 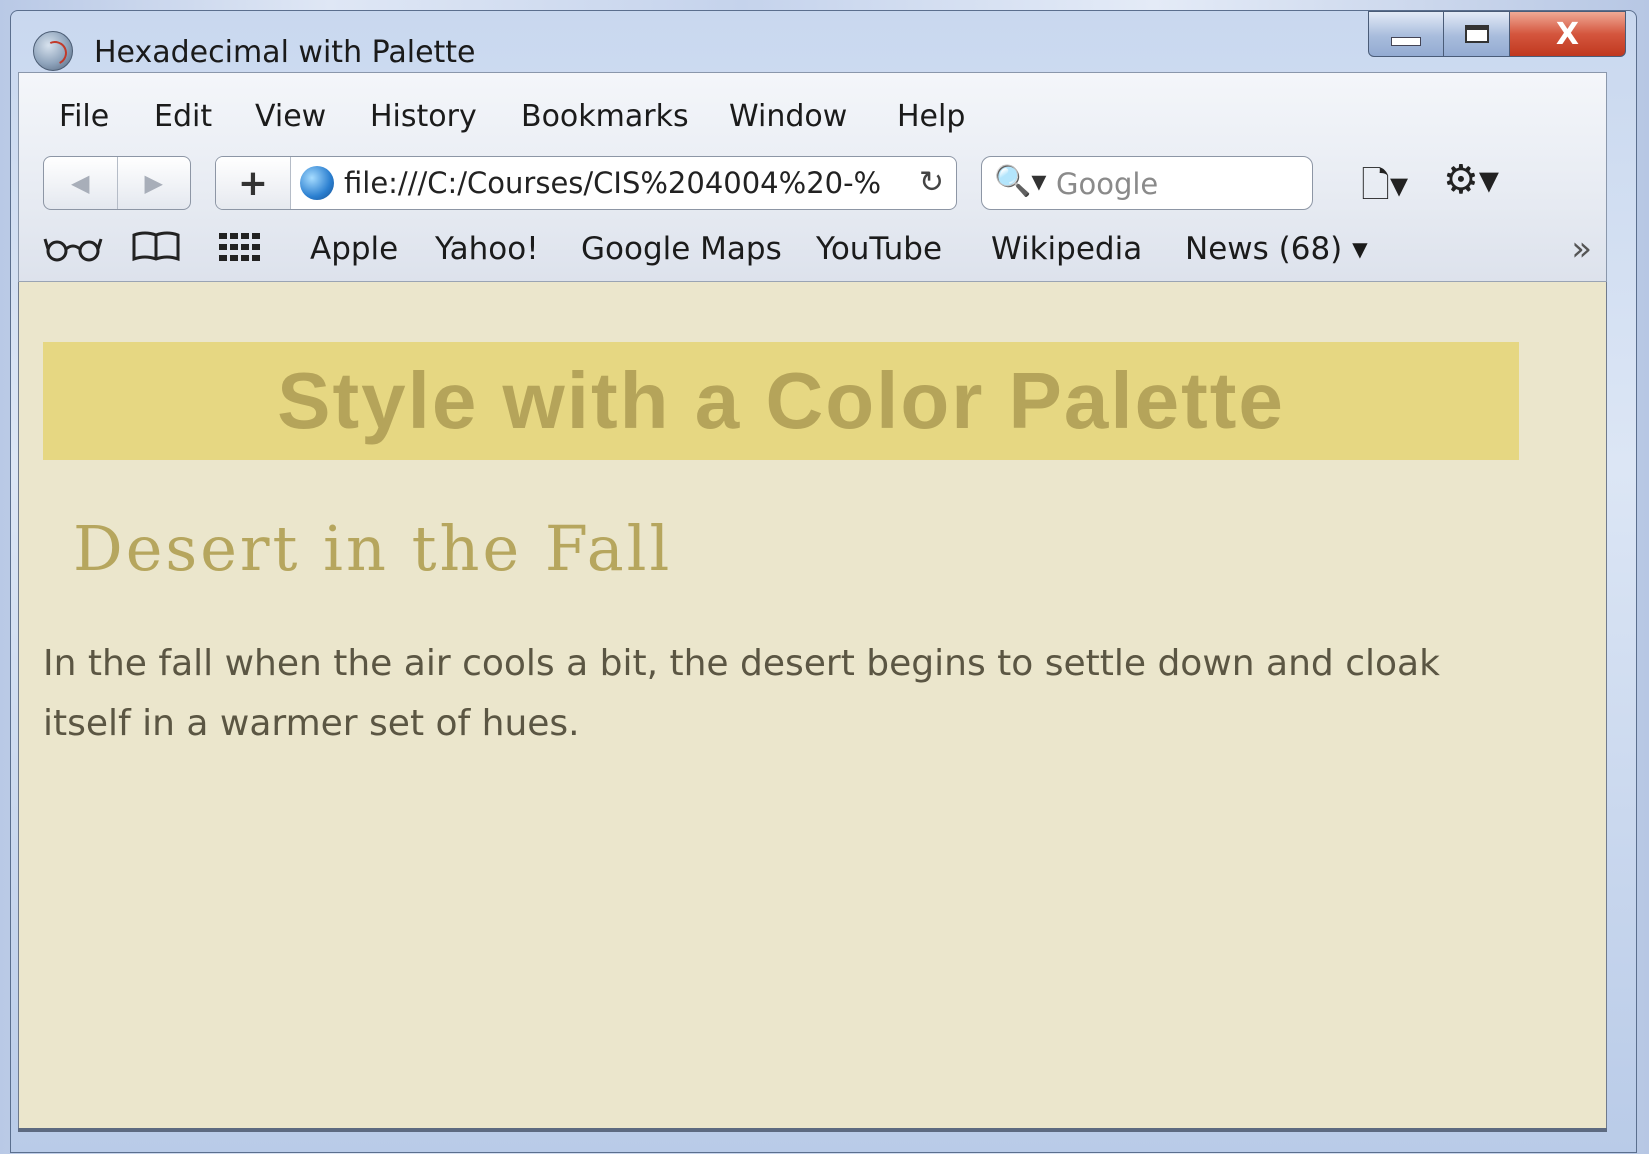 I want to click on gear-icon: ⚙▾, so click(x=1471, y=180).